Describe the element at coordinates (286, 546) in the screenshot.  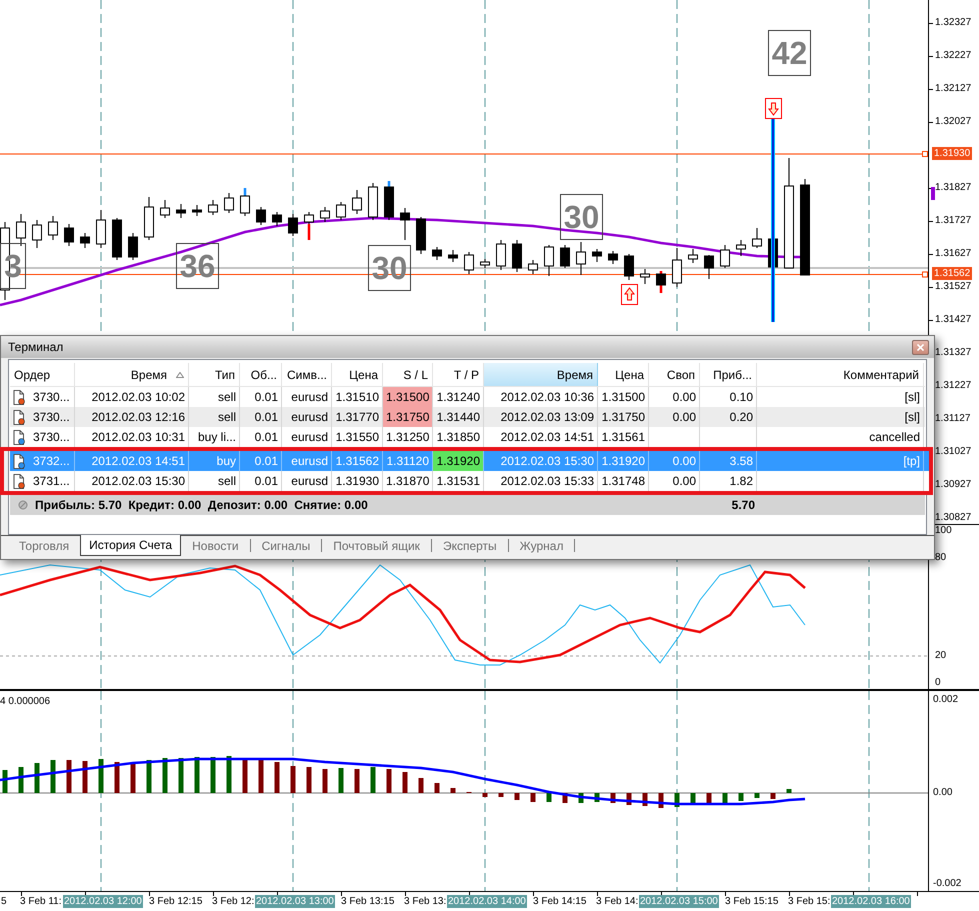
I see `tab: Сигналы` at that location.